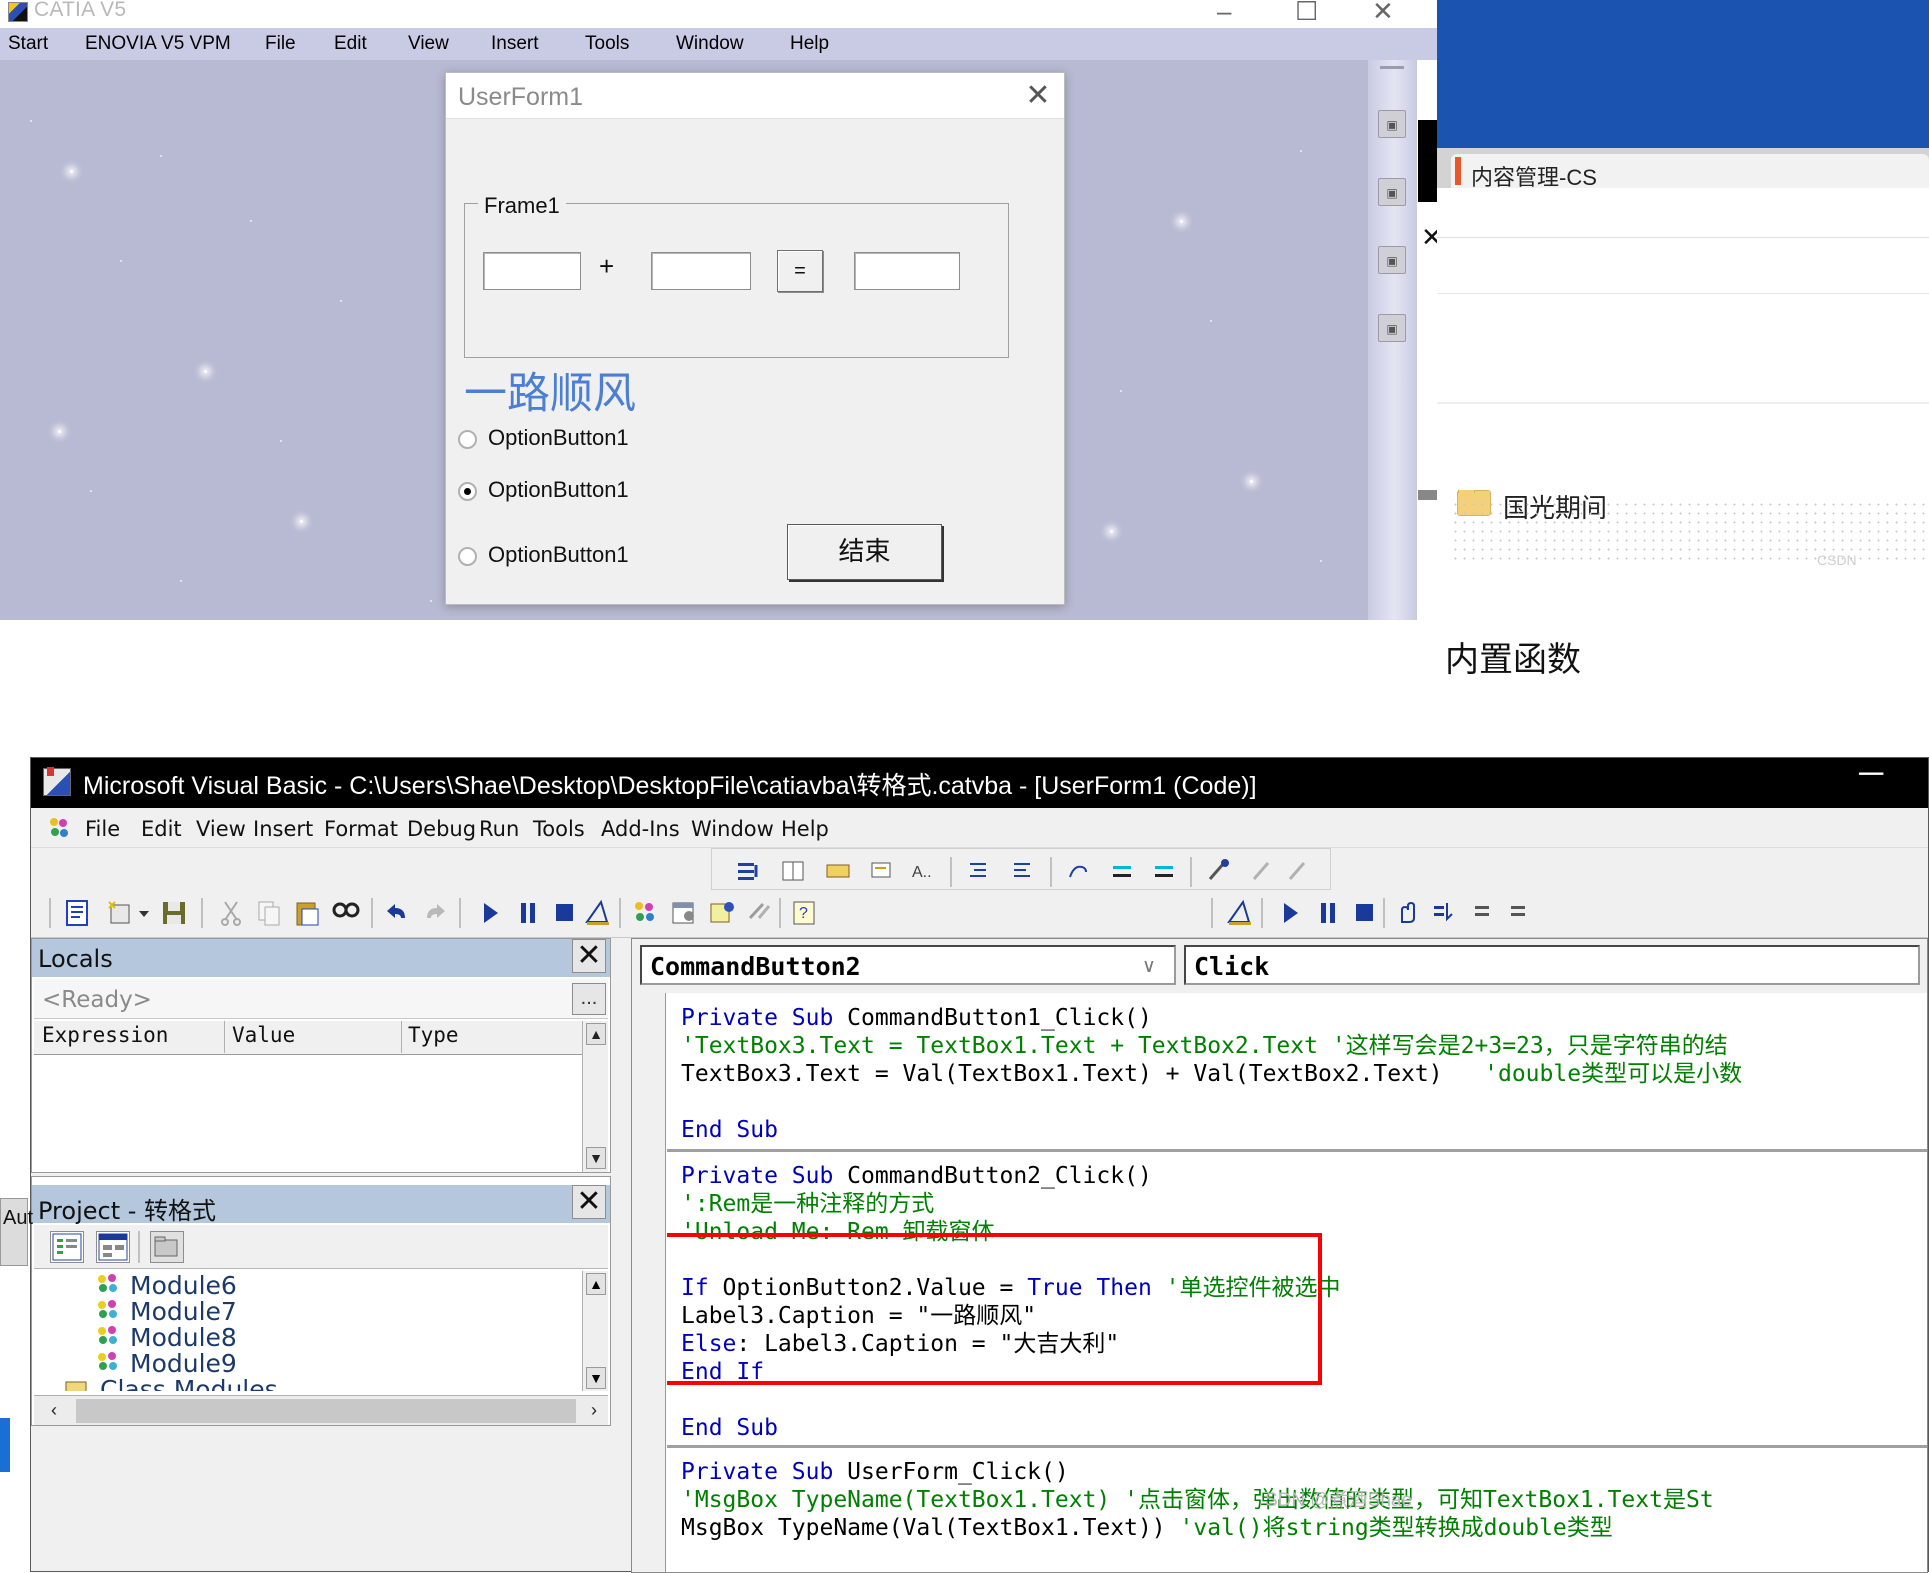  I want to click on object-combobox: CommandButton2 ∨, so click(908, 965).